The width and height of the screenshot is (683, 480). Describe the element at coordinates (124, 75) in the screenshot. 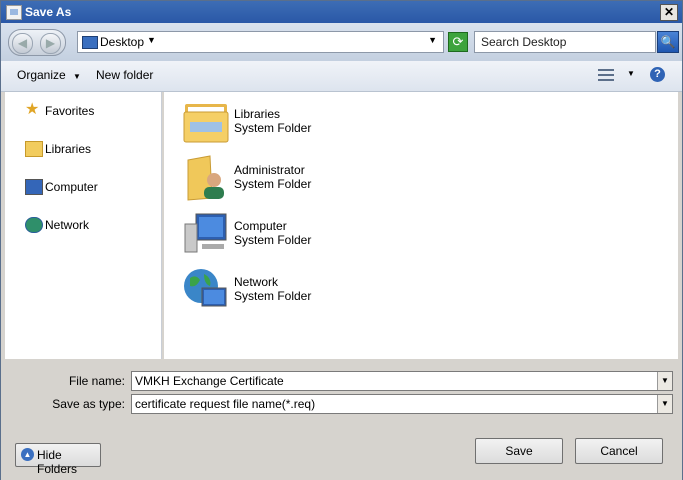

I see `new-folder-button: New folder` at that location.